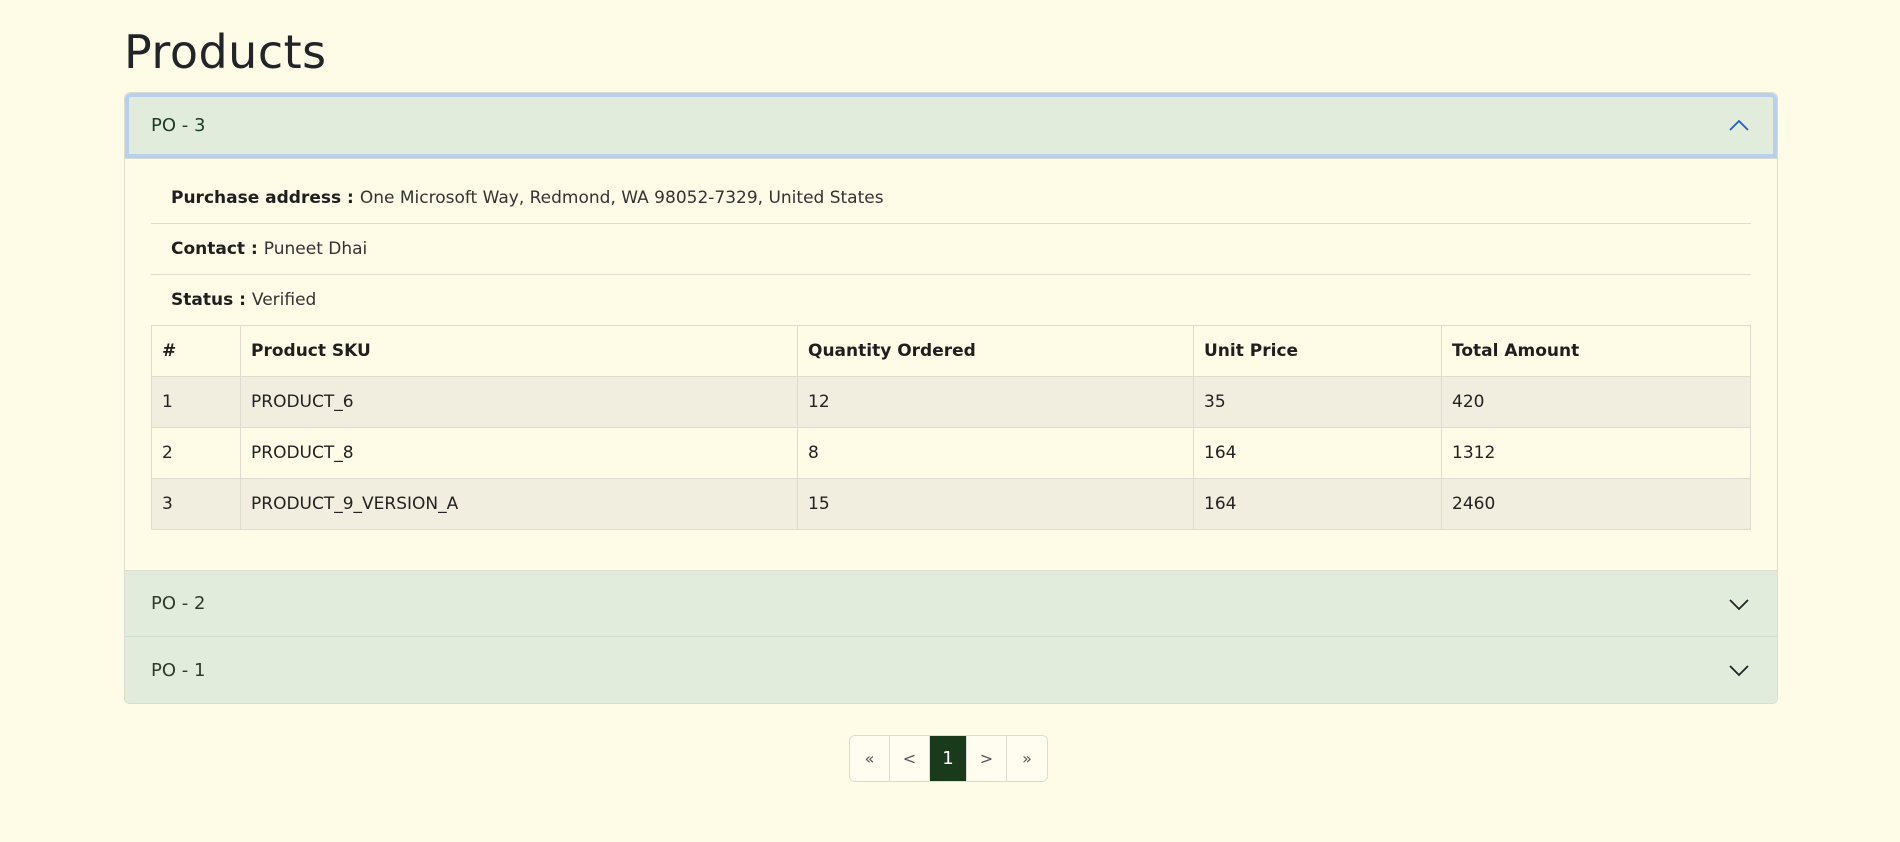  Describe the element at coordinates (995, 402) in the screenshot. I see `table-cell: 12` at that location.